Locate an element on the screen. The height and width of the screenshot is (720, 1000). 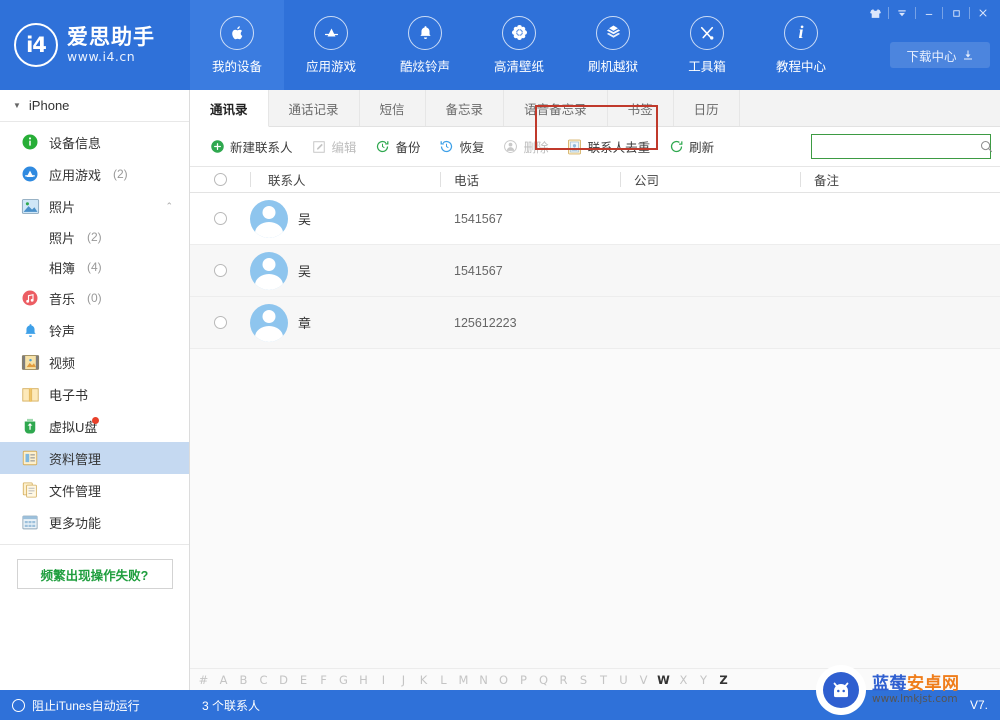
alpha-index-letter: K is located at coordinates (423, 680).